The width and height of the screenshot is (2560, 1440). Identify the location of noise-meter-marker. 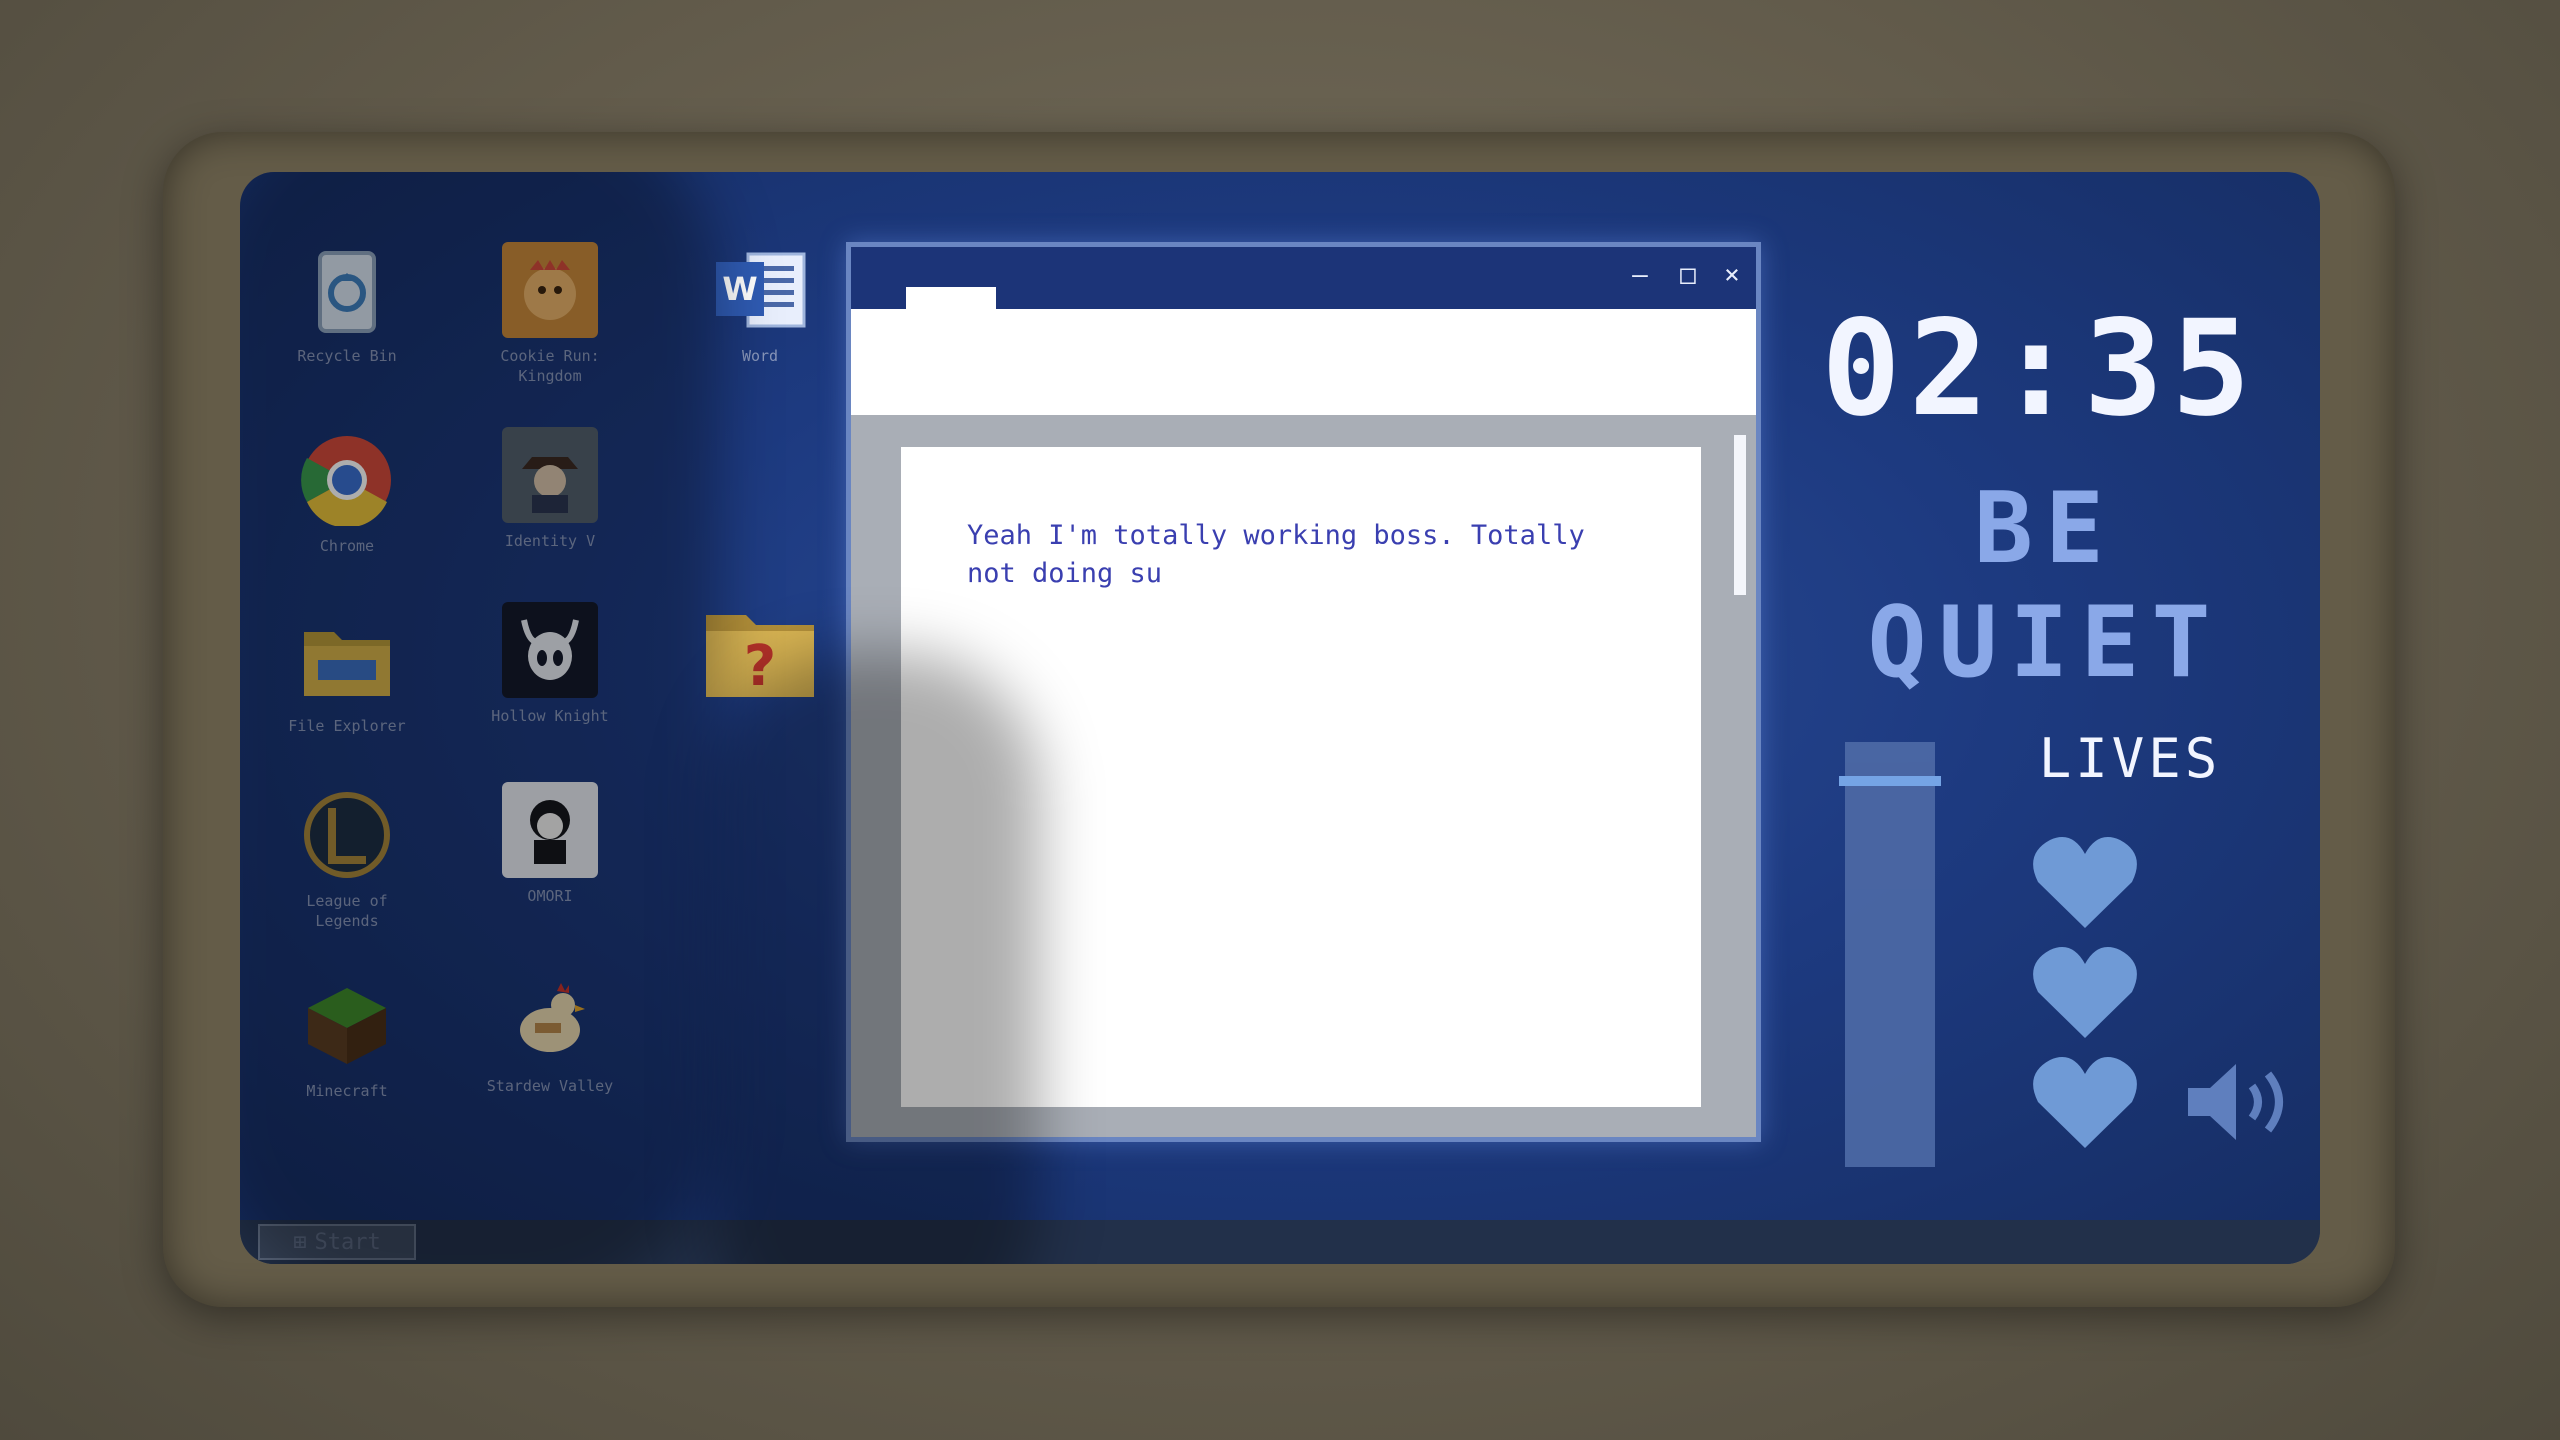
(1890, 781).